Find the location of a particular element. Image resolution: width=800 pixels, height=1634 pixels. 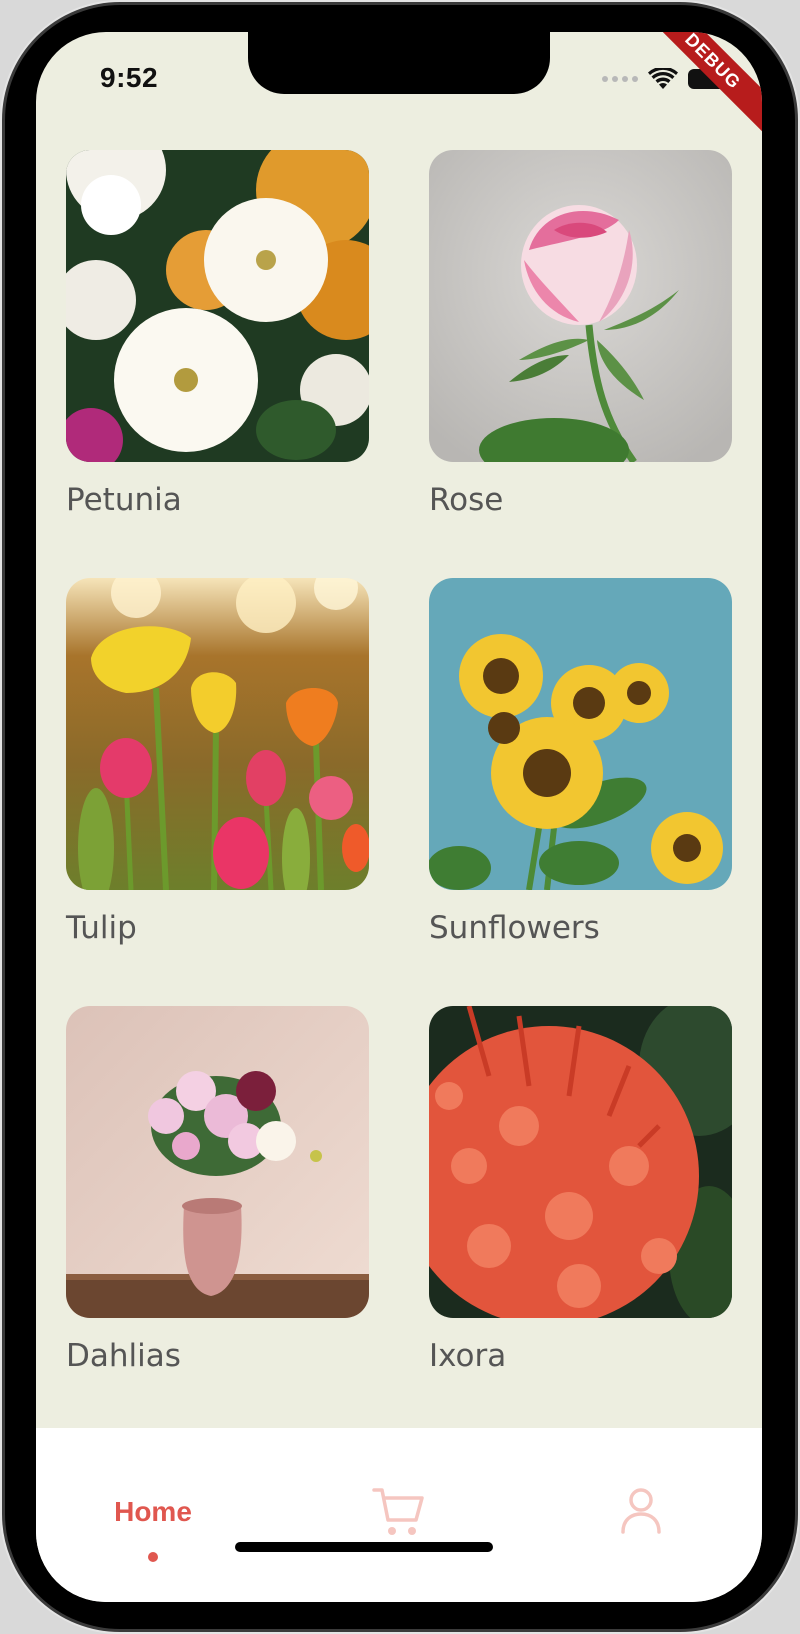

flower-card-sunflowers: Sunflowers is located at coordinates (580, 763).